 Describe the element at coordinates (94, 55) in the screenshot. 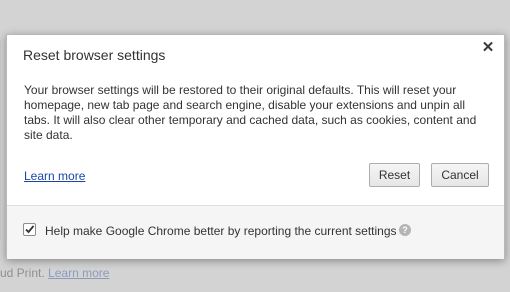

I see `dialog-title: Reset browser settings` at that location.